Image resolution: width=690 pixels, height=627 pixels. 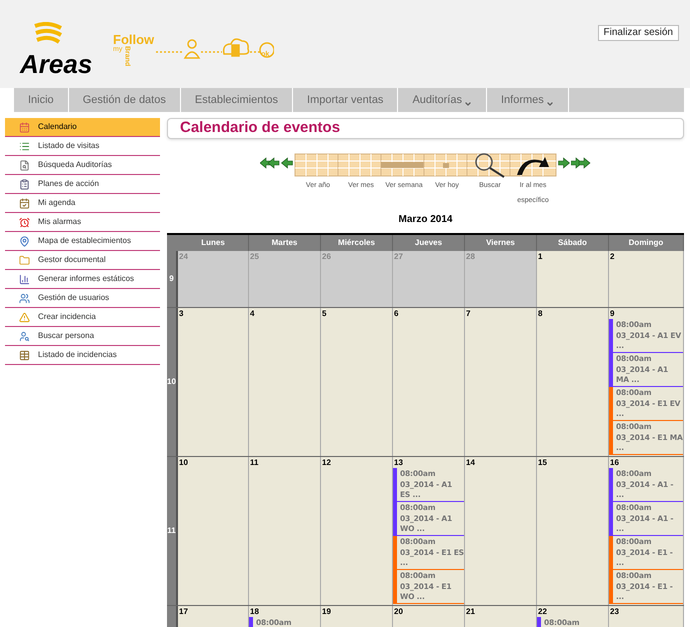 I want to click on alarm-clock-icon, so click(x=24, y=222).